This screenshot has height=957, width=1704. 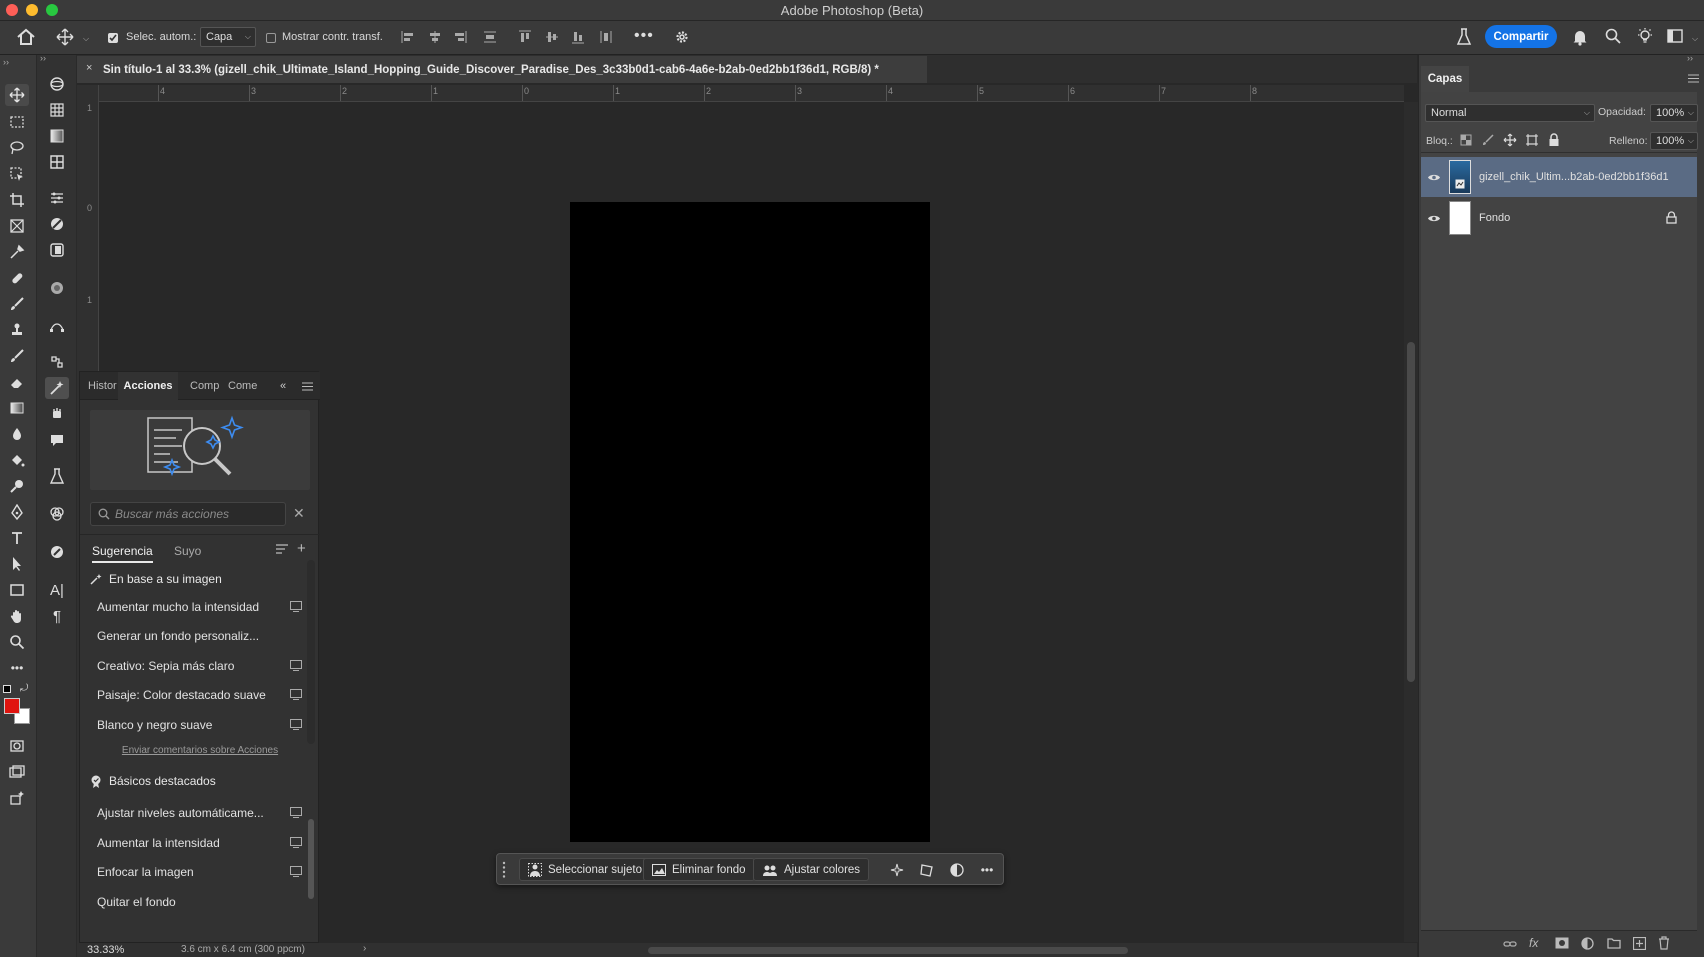 I want to click on libraries-panel-icon, so click(x=57, y=250).